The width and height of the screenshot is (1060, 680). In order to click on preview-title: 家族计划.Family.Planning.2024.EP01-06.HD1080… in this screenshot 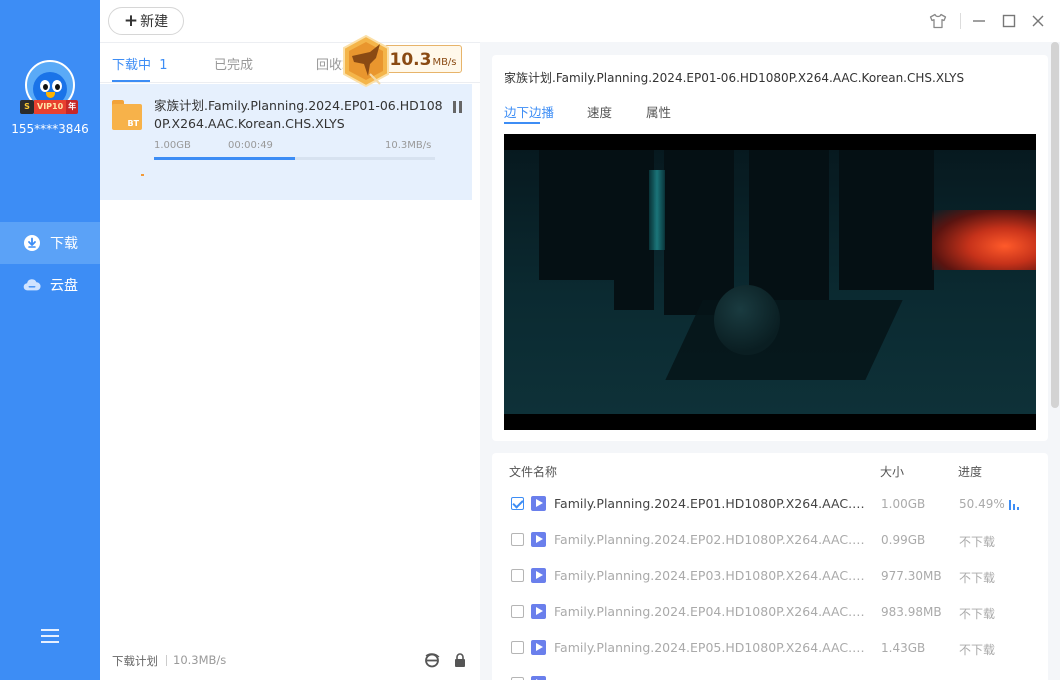, I will do `click(734, 78)`.